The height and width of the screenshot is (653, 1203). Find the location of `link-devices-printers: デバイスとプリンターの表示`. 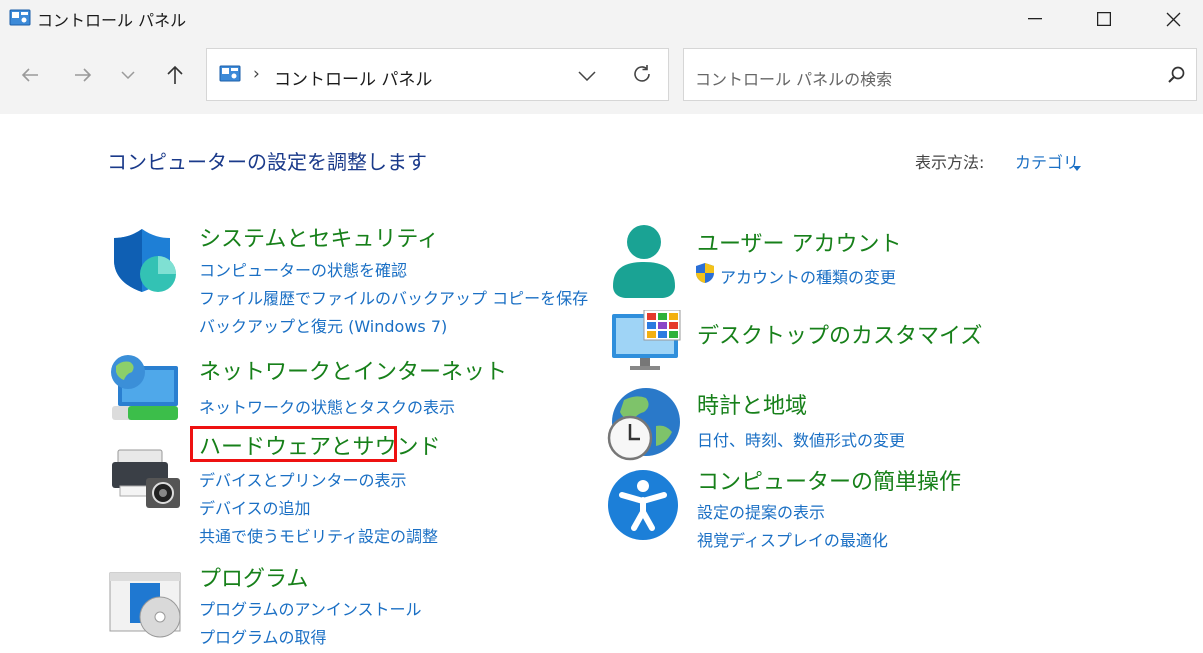

link-devices-printers: デバイスとプリンターの表示 is located at coordinates (303, 479).